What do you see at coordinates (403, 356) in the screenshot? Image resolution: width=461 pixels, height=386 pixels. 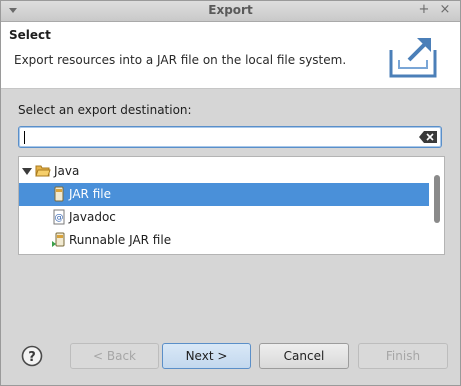 I see `finish-button: Finish` at bounding box center [403, 356].